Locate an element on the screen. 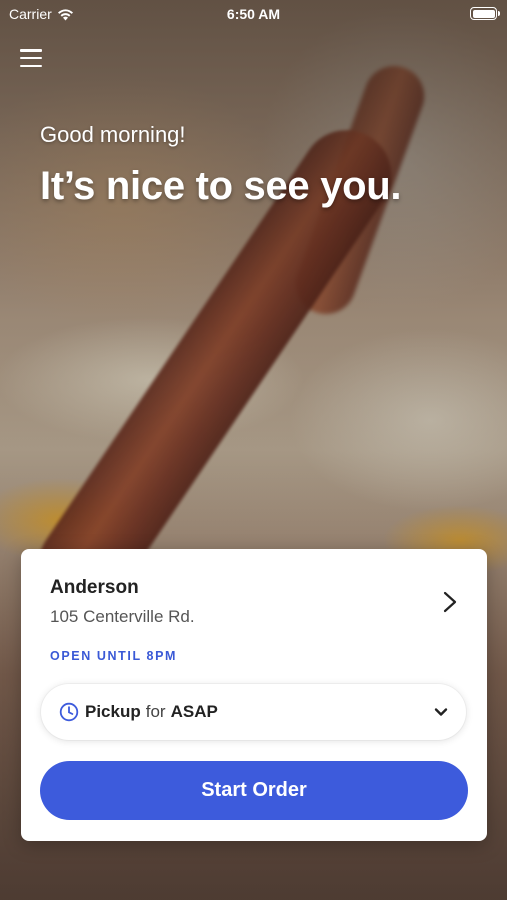 This screenshot has width=507, height=900. order-type-dropdown: Pickup for ASAP is located at coordinates (253, 712).